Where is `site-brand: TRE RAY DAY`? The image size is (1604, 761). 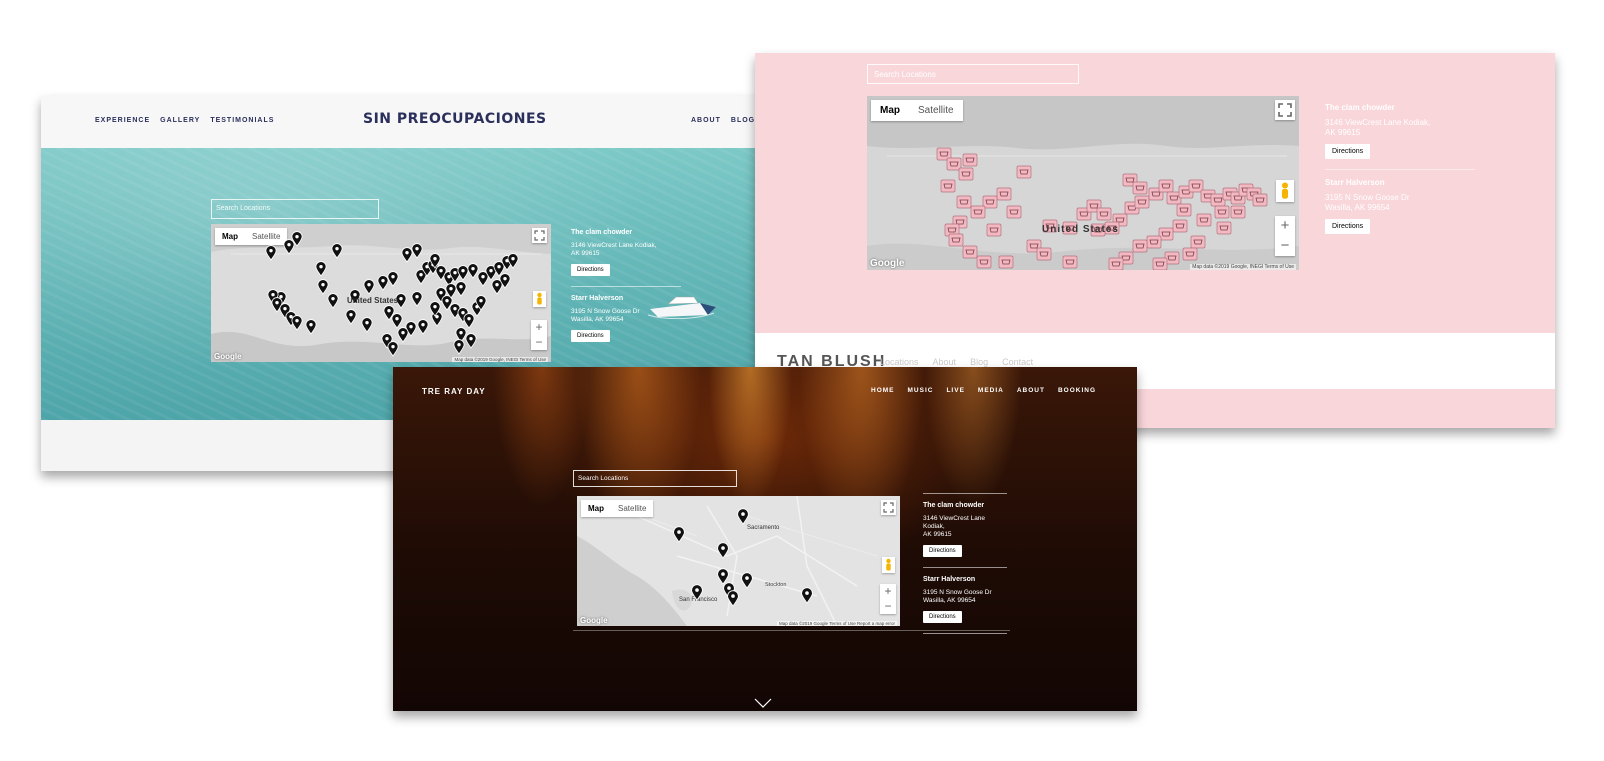
site-brand: TRE RAY DAY is located at coordinates (454, 391).